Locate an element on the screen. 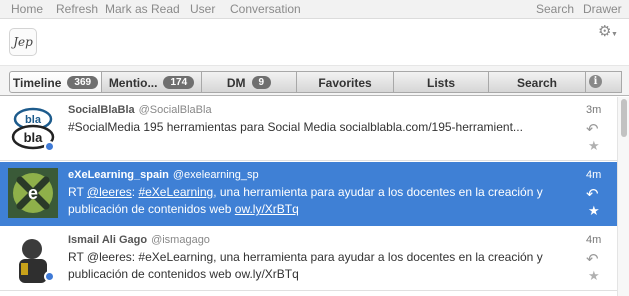  info-icon: i is located at coordinates (595, 81).